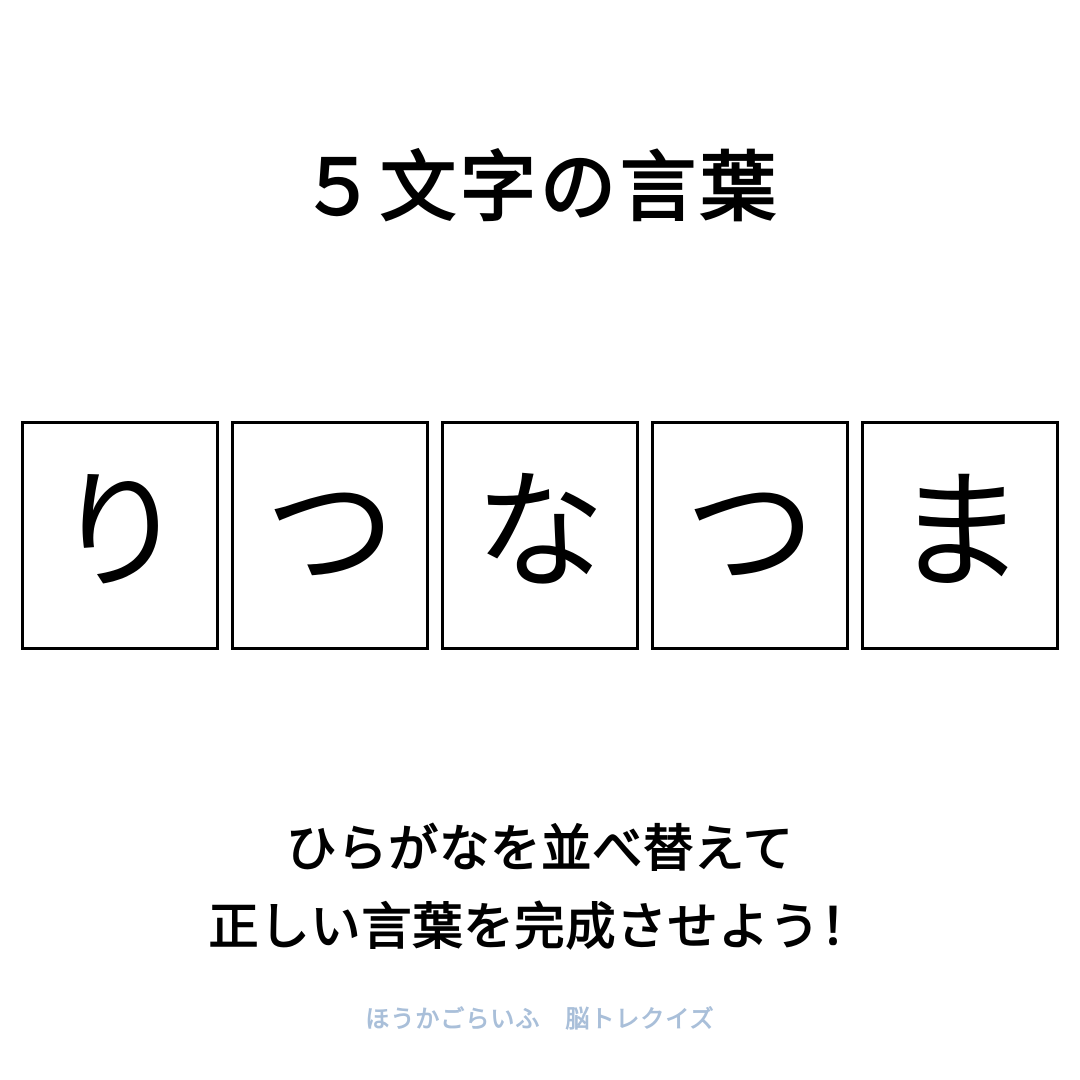  I want to click on instructions-line-2: 正しい言葉を完成させよう！, so click(540, 927).